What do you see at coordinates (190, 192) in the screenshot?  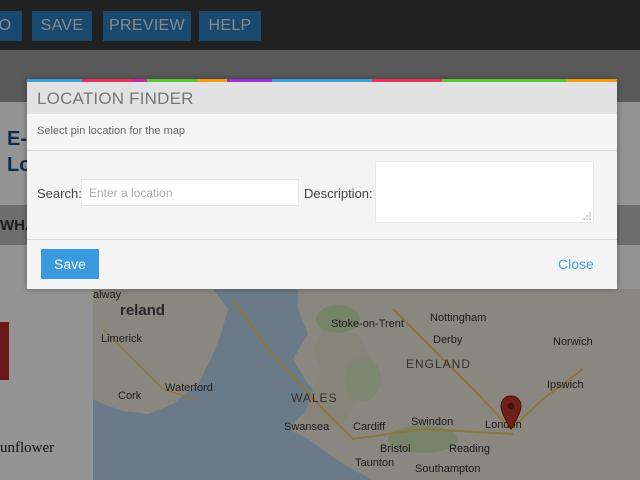 I see `search-input` at bounding box center [190, 192].